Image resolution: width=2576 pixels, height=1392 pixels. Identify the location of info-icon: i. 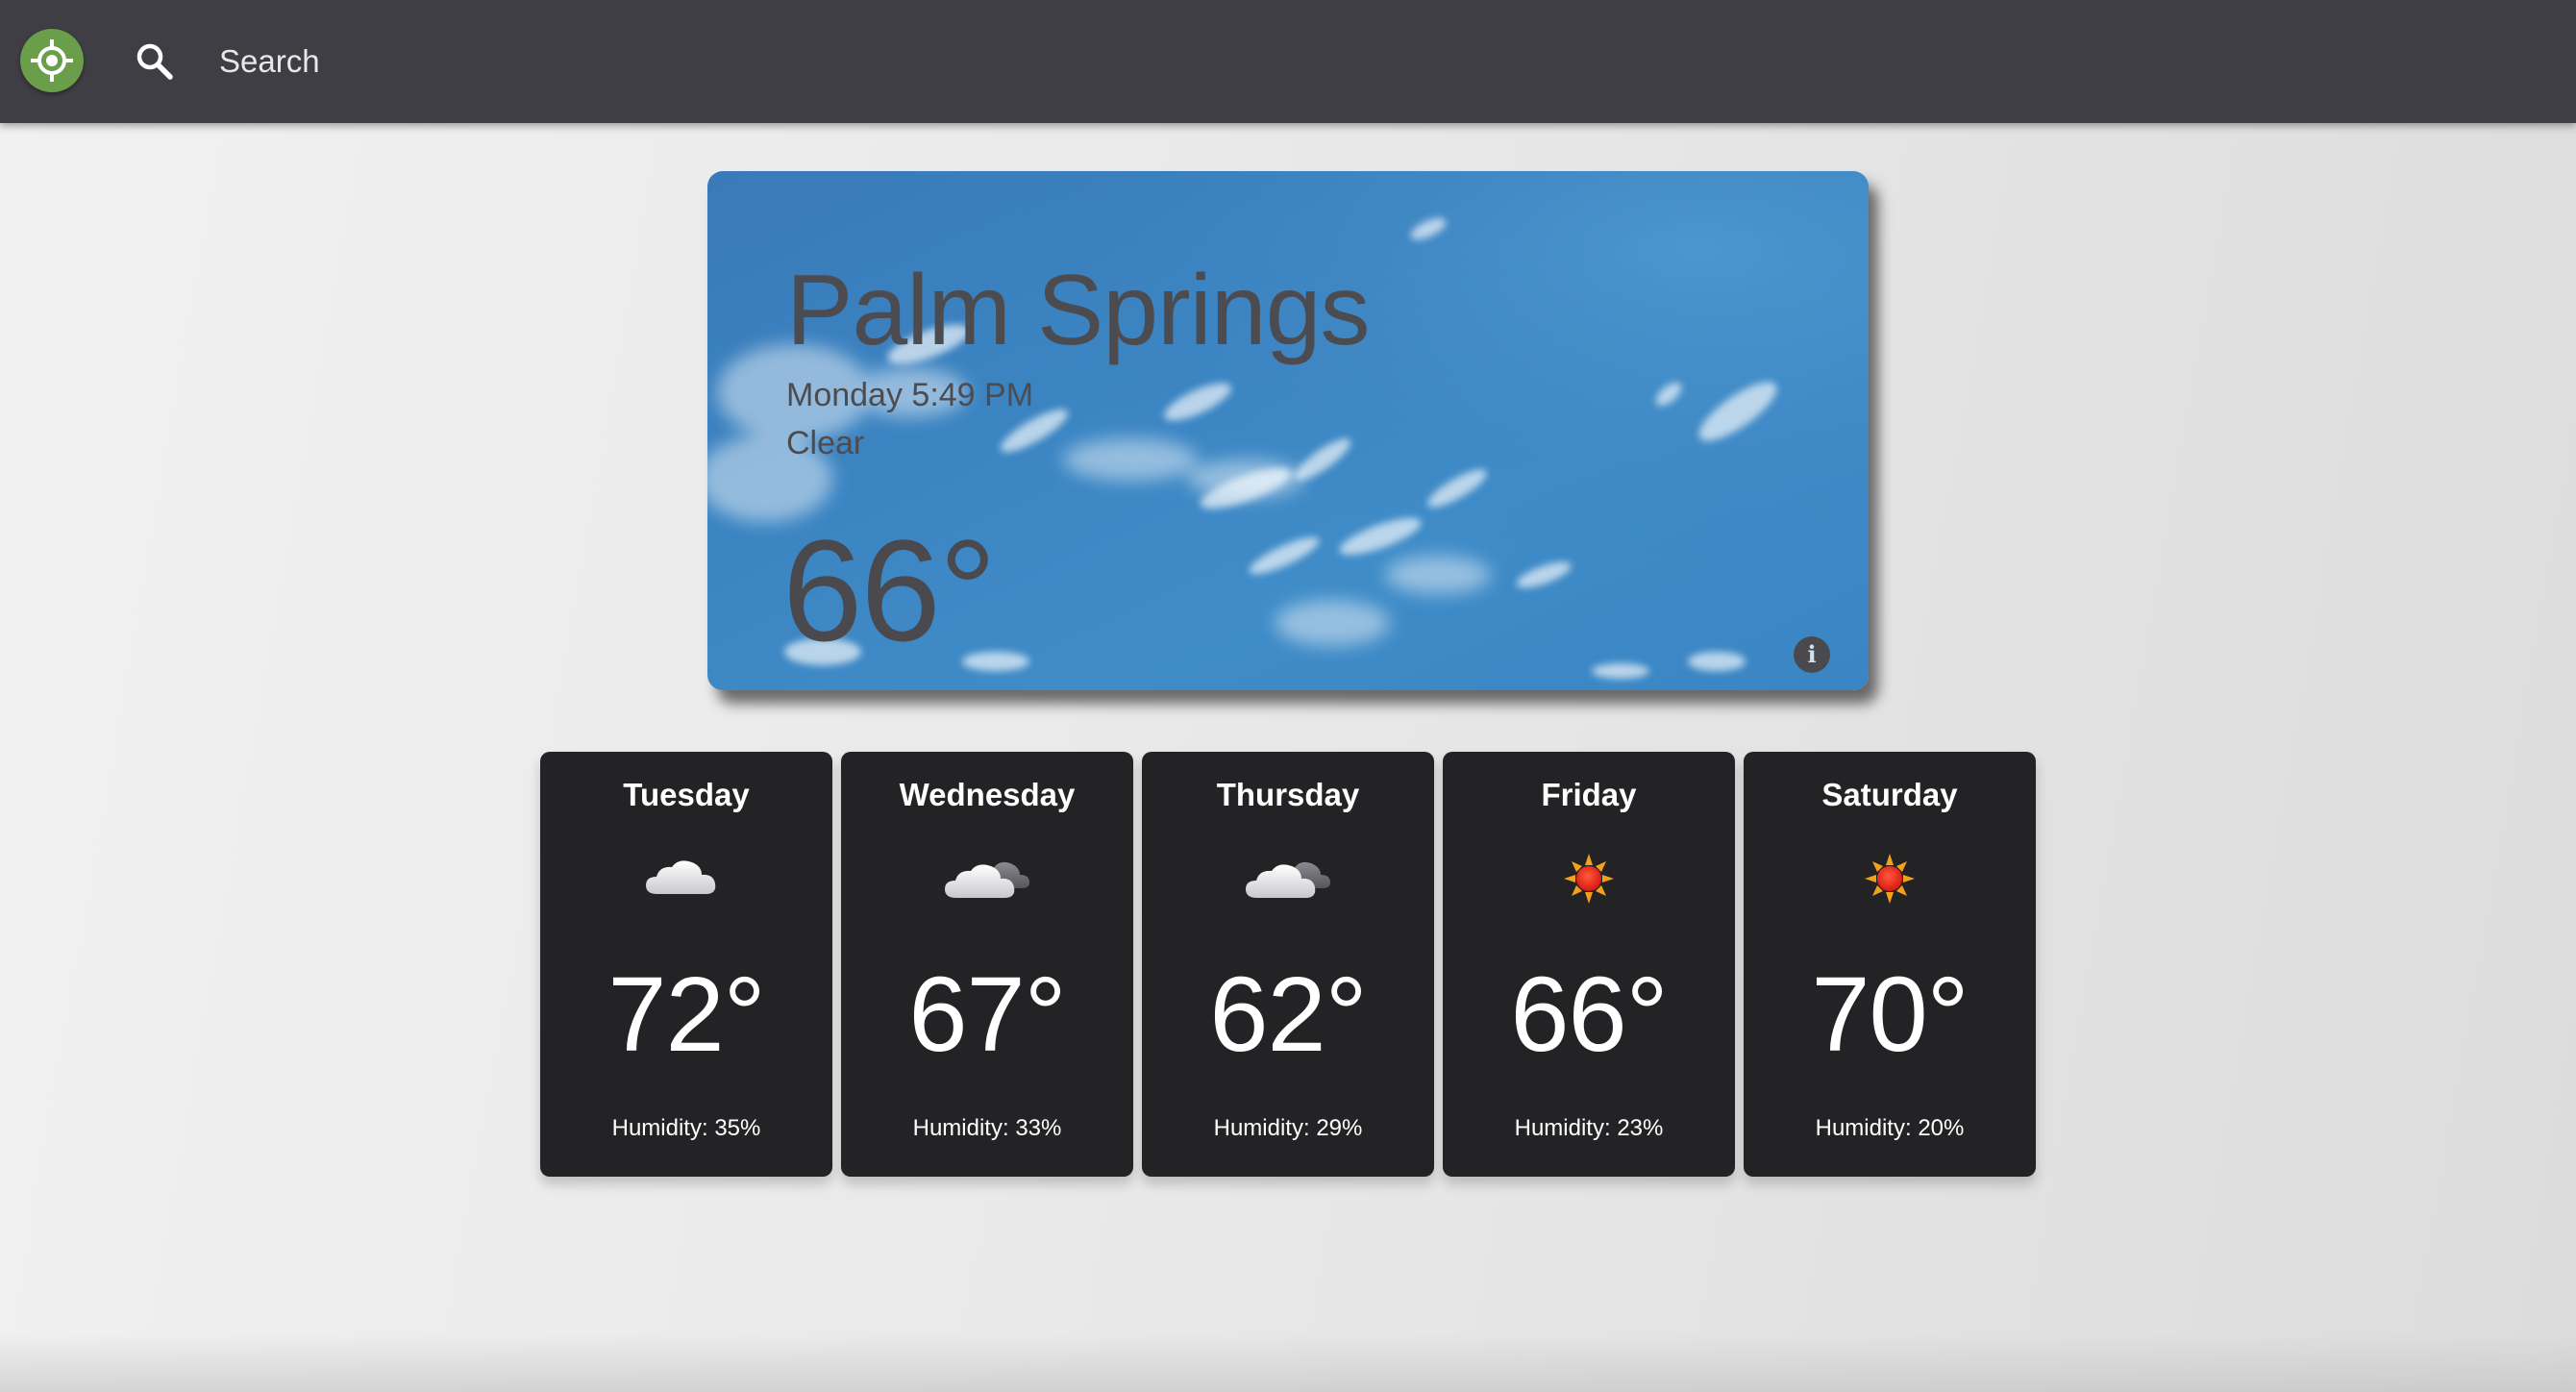
(1812, 654).